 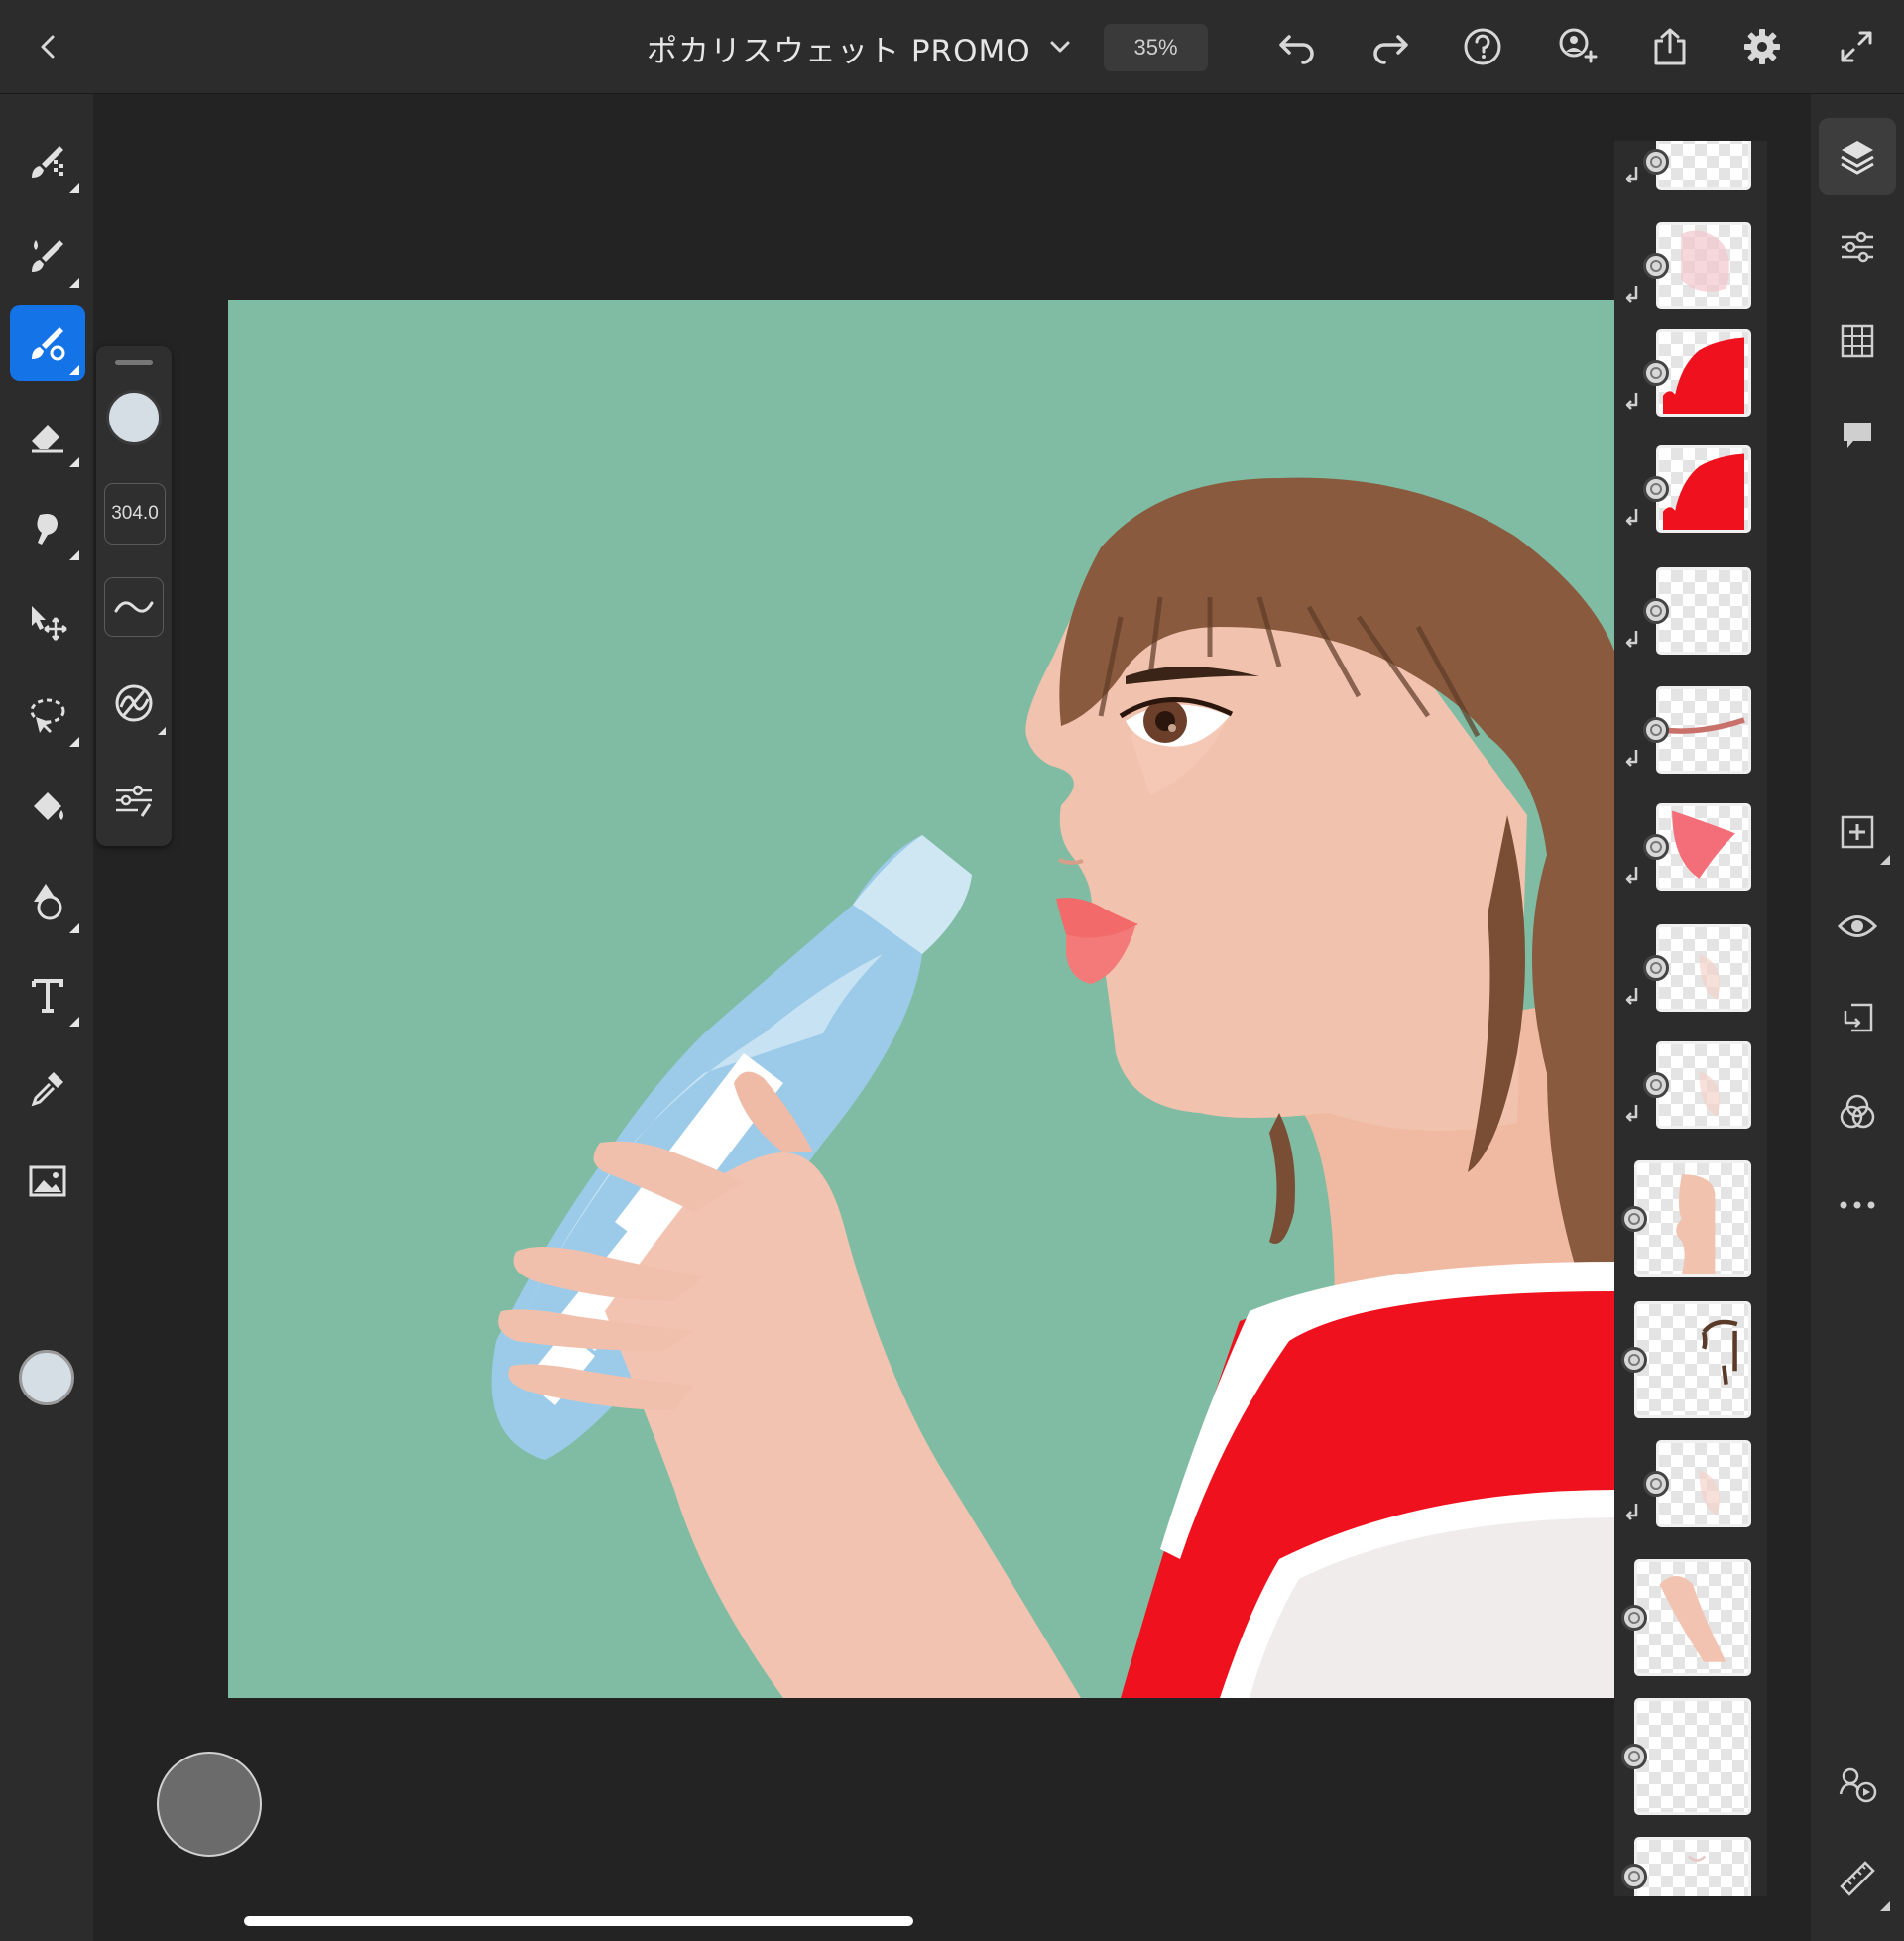 What do you see at coordinates (1857, 156) in the screenshot?
I see `layers-icon` at bounding box center [1857, 156].